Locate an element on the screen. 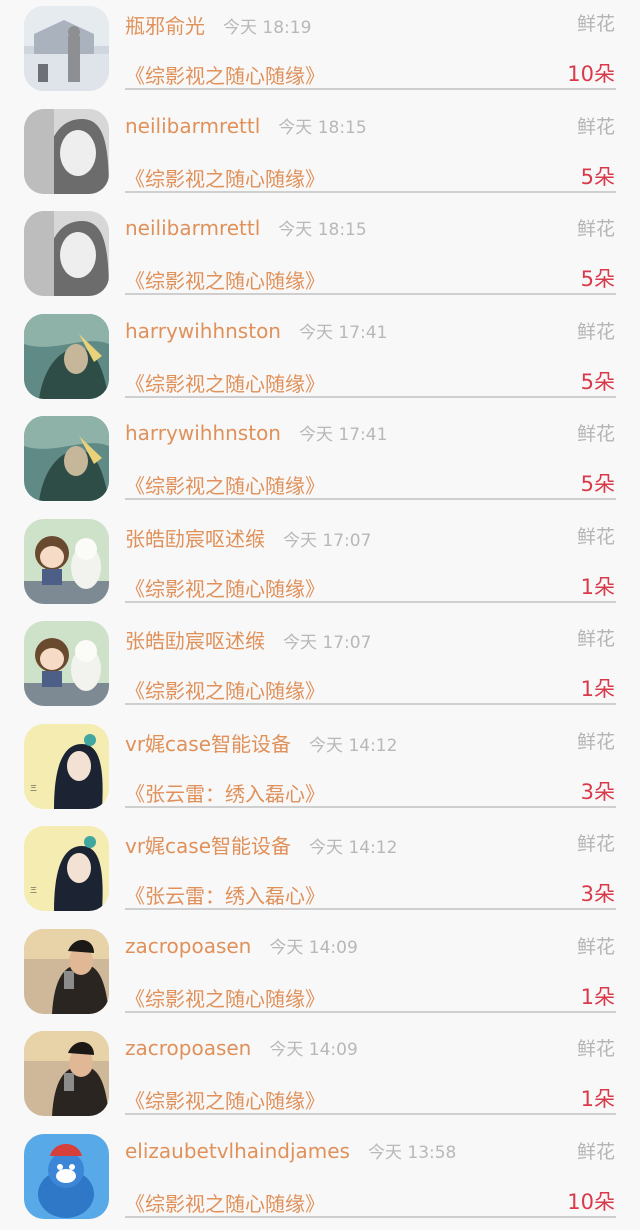 The height and width of the screenshot is (1230, 640). blue-mascot-avatar is located at coordinates (66, 1176).